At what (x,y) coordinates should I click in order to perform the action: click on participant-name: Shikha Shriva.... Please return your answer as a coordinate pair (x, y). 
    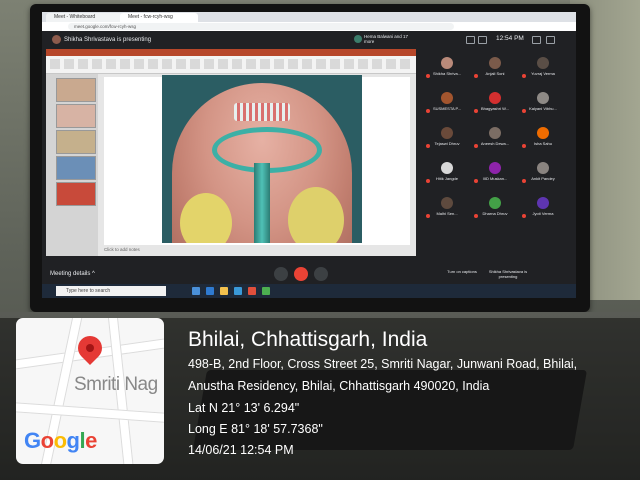
    Looking at the image, I should click on (446, 73).